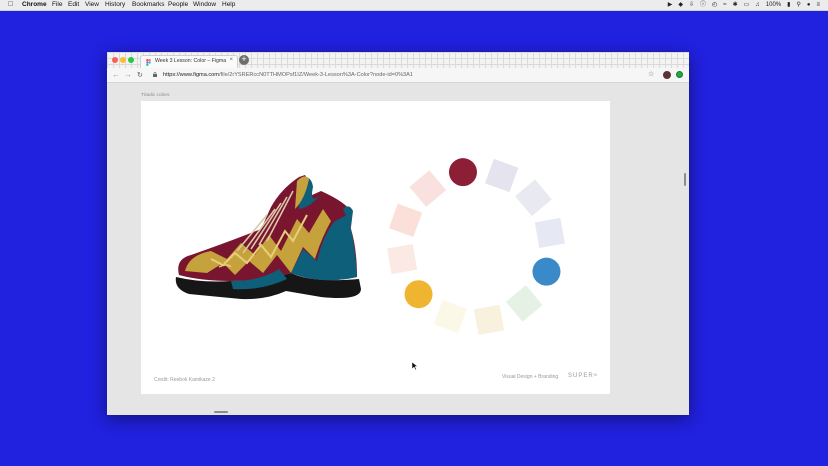  What do you see at coordinates (34, 5) in the screenshot?
I see `menu-app-name: Chrome` at bounding box center [34, 5].